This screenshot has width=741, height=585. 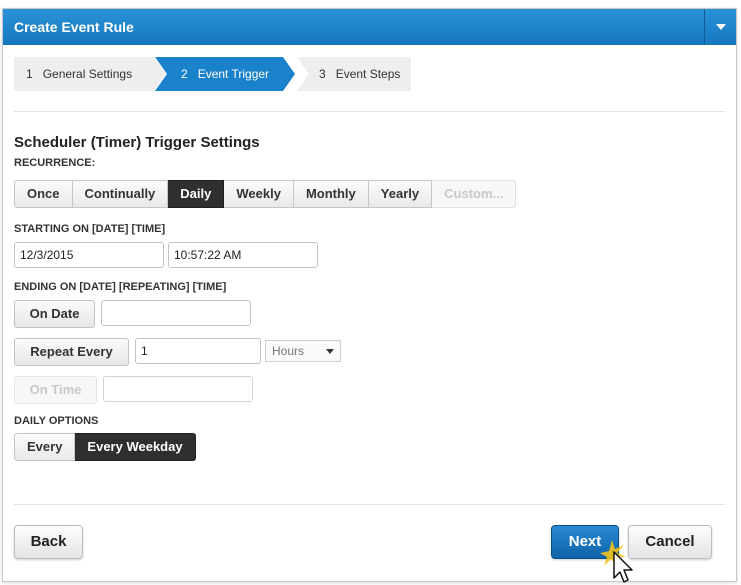 I want to click on cancel-button: Cancel, so click(x=670, y=542).